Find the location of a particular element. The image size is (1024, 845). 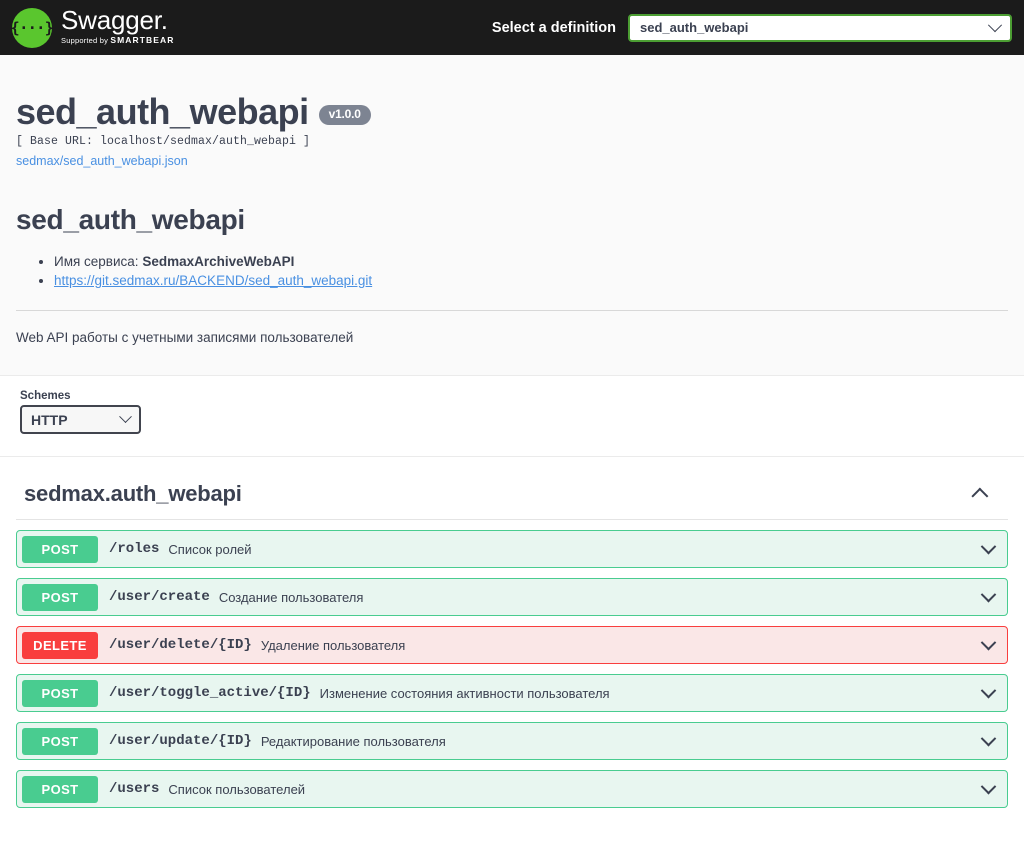

definition-selector-group: Select a definition sed_auth_webapi is located at coordinates (751, 27).